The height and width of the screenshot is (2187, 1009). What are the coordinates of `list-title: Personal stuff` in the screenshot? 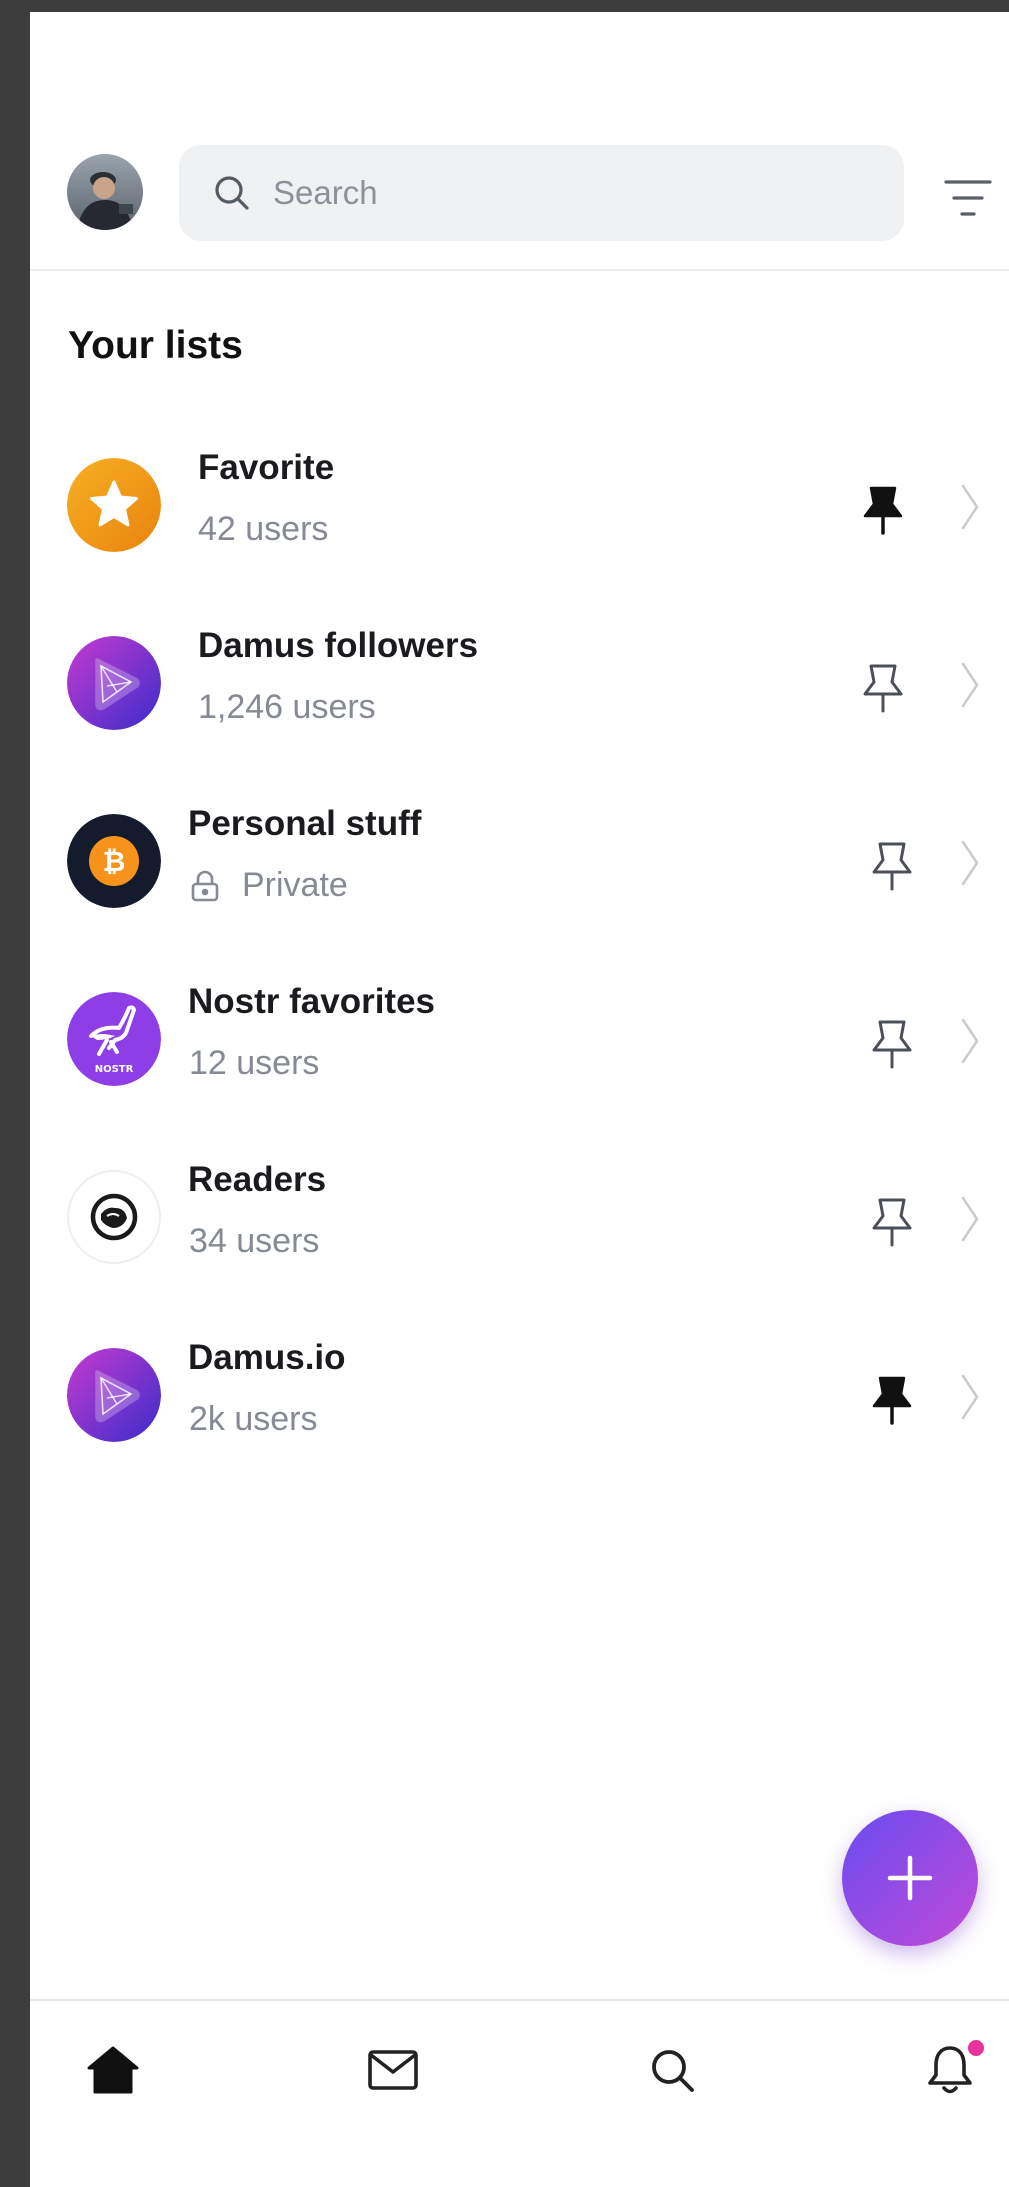 It's located at (305, 823).